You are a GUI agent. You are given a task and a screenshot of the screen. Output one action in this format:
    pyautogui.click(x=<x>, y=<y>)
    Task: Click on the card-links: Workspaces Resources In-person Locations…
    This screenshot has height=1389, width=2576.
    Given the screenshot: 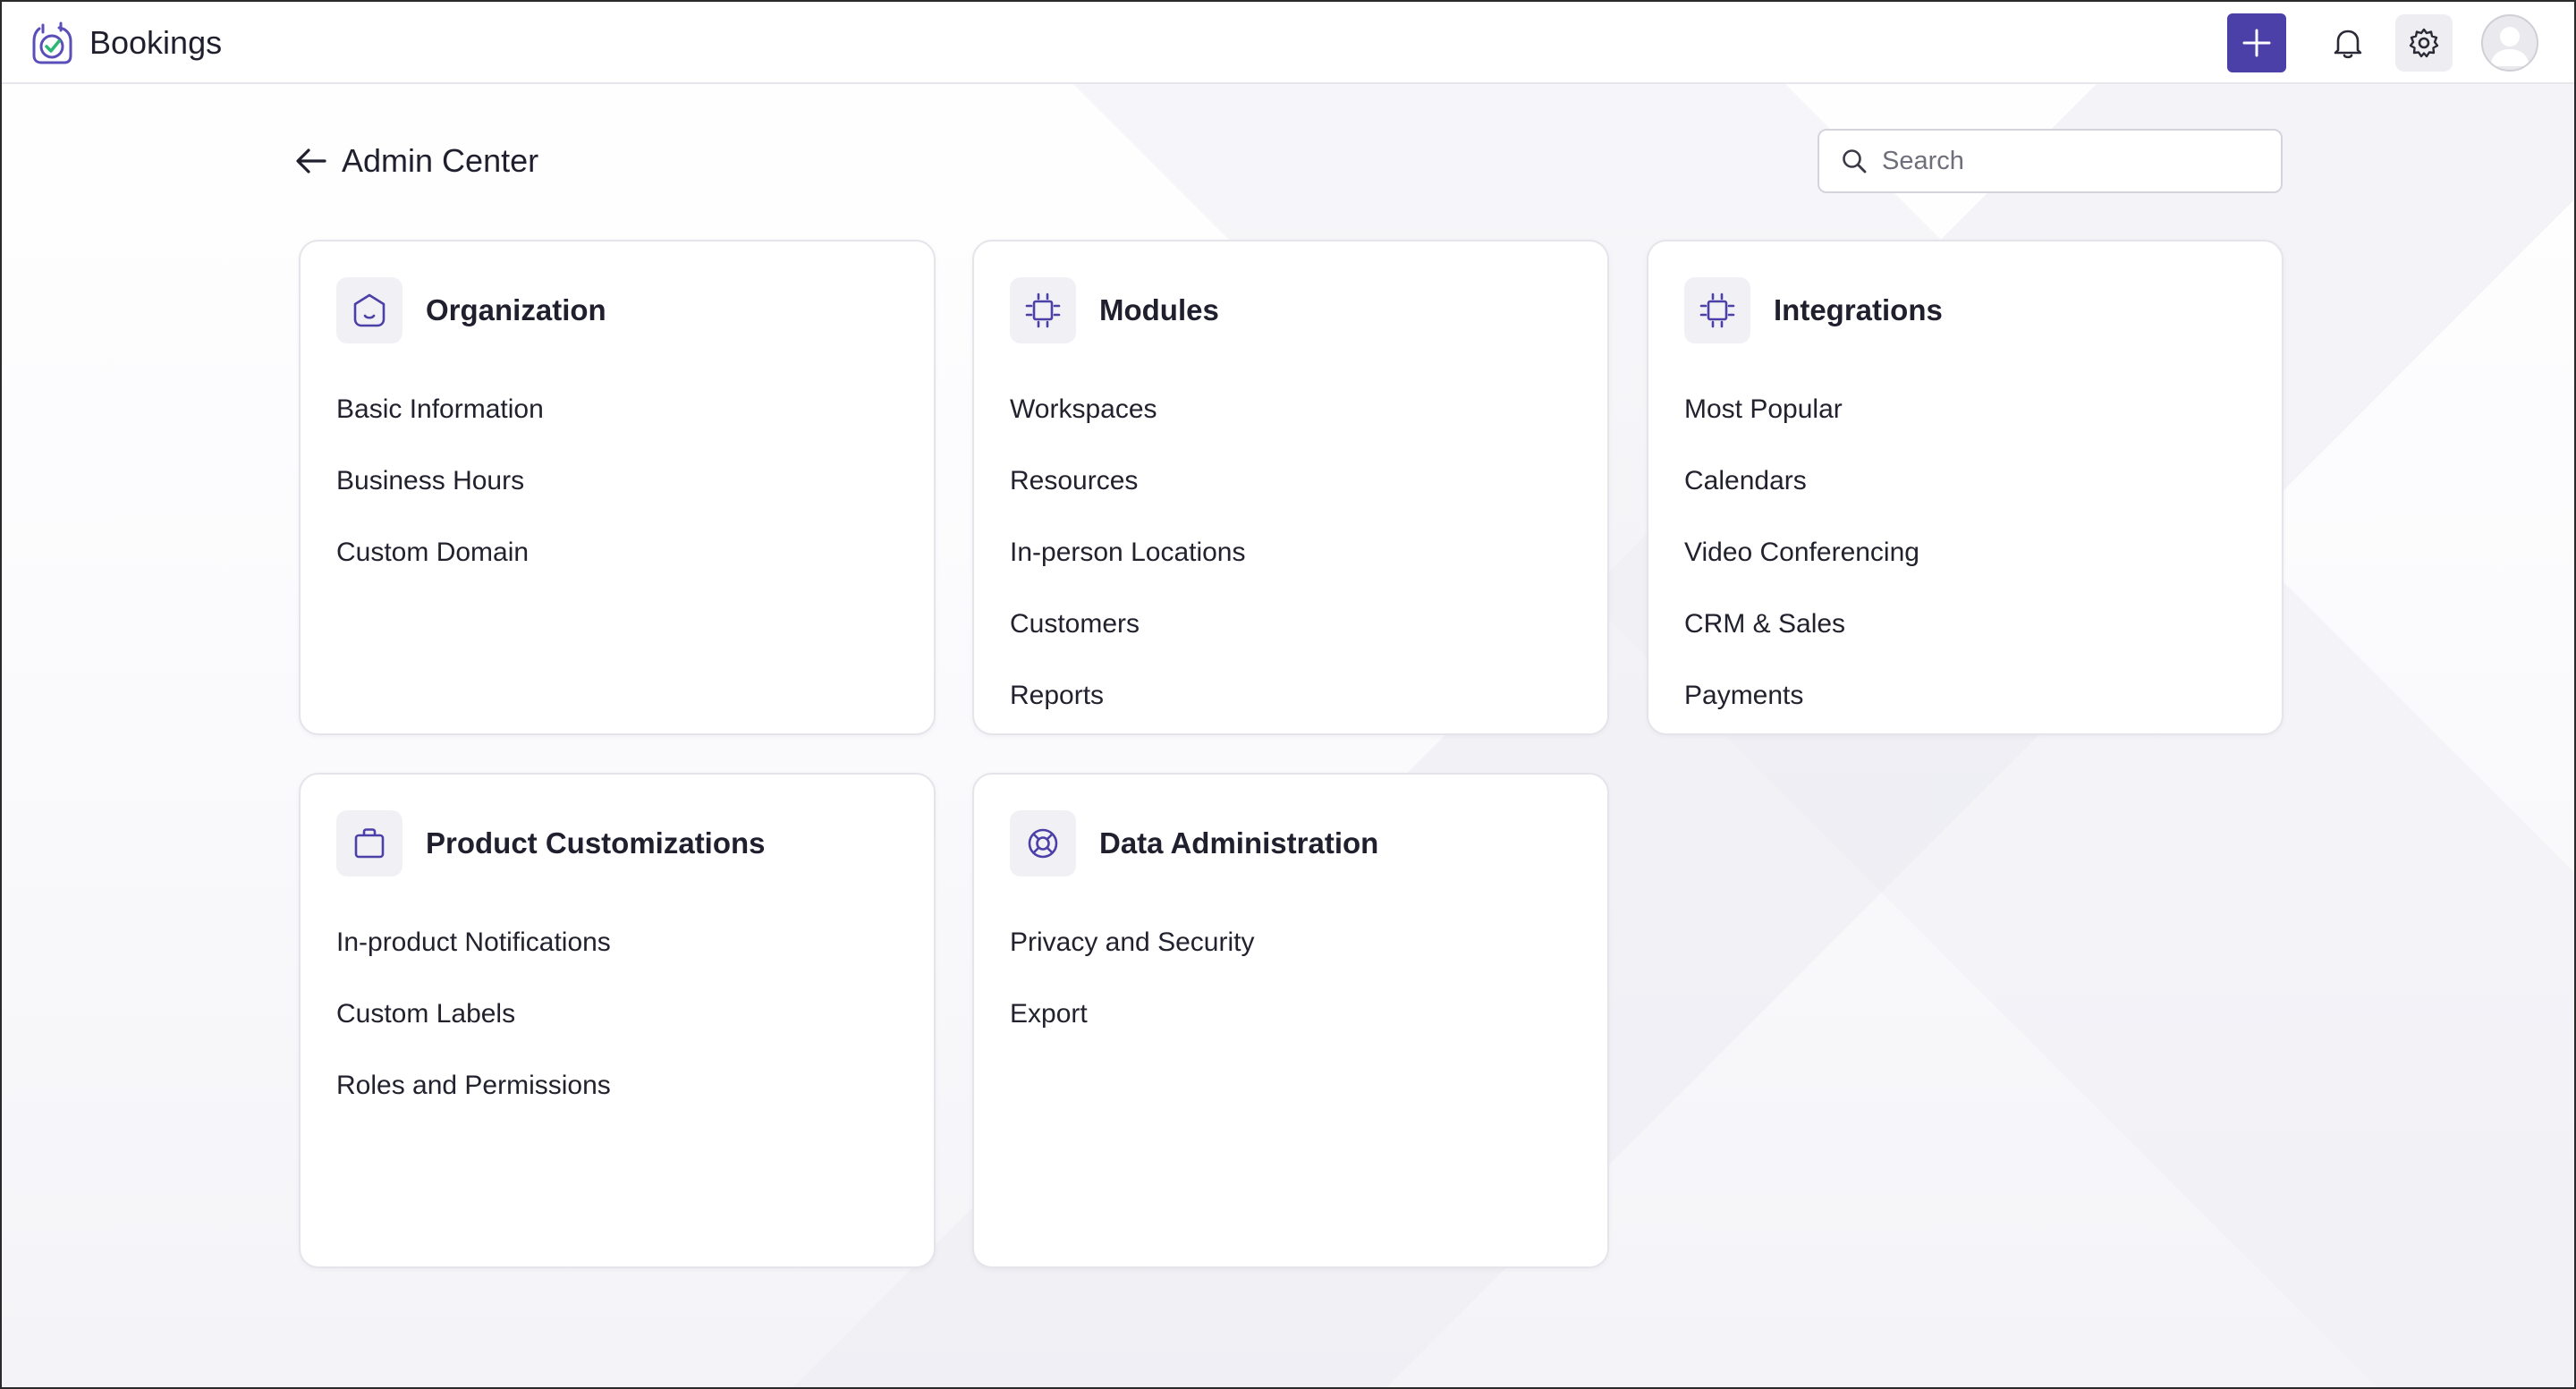 What is the action you would take?
    pyautogui.click(x=1128, y=553)
    